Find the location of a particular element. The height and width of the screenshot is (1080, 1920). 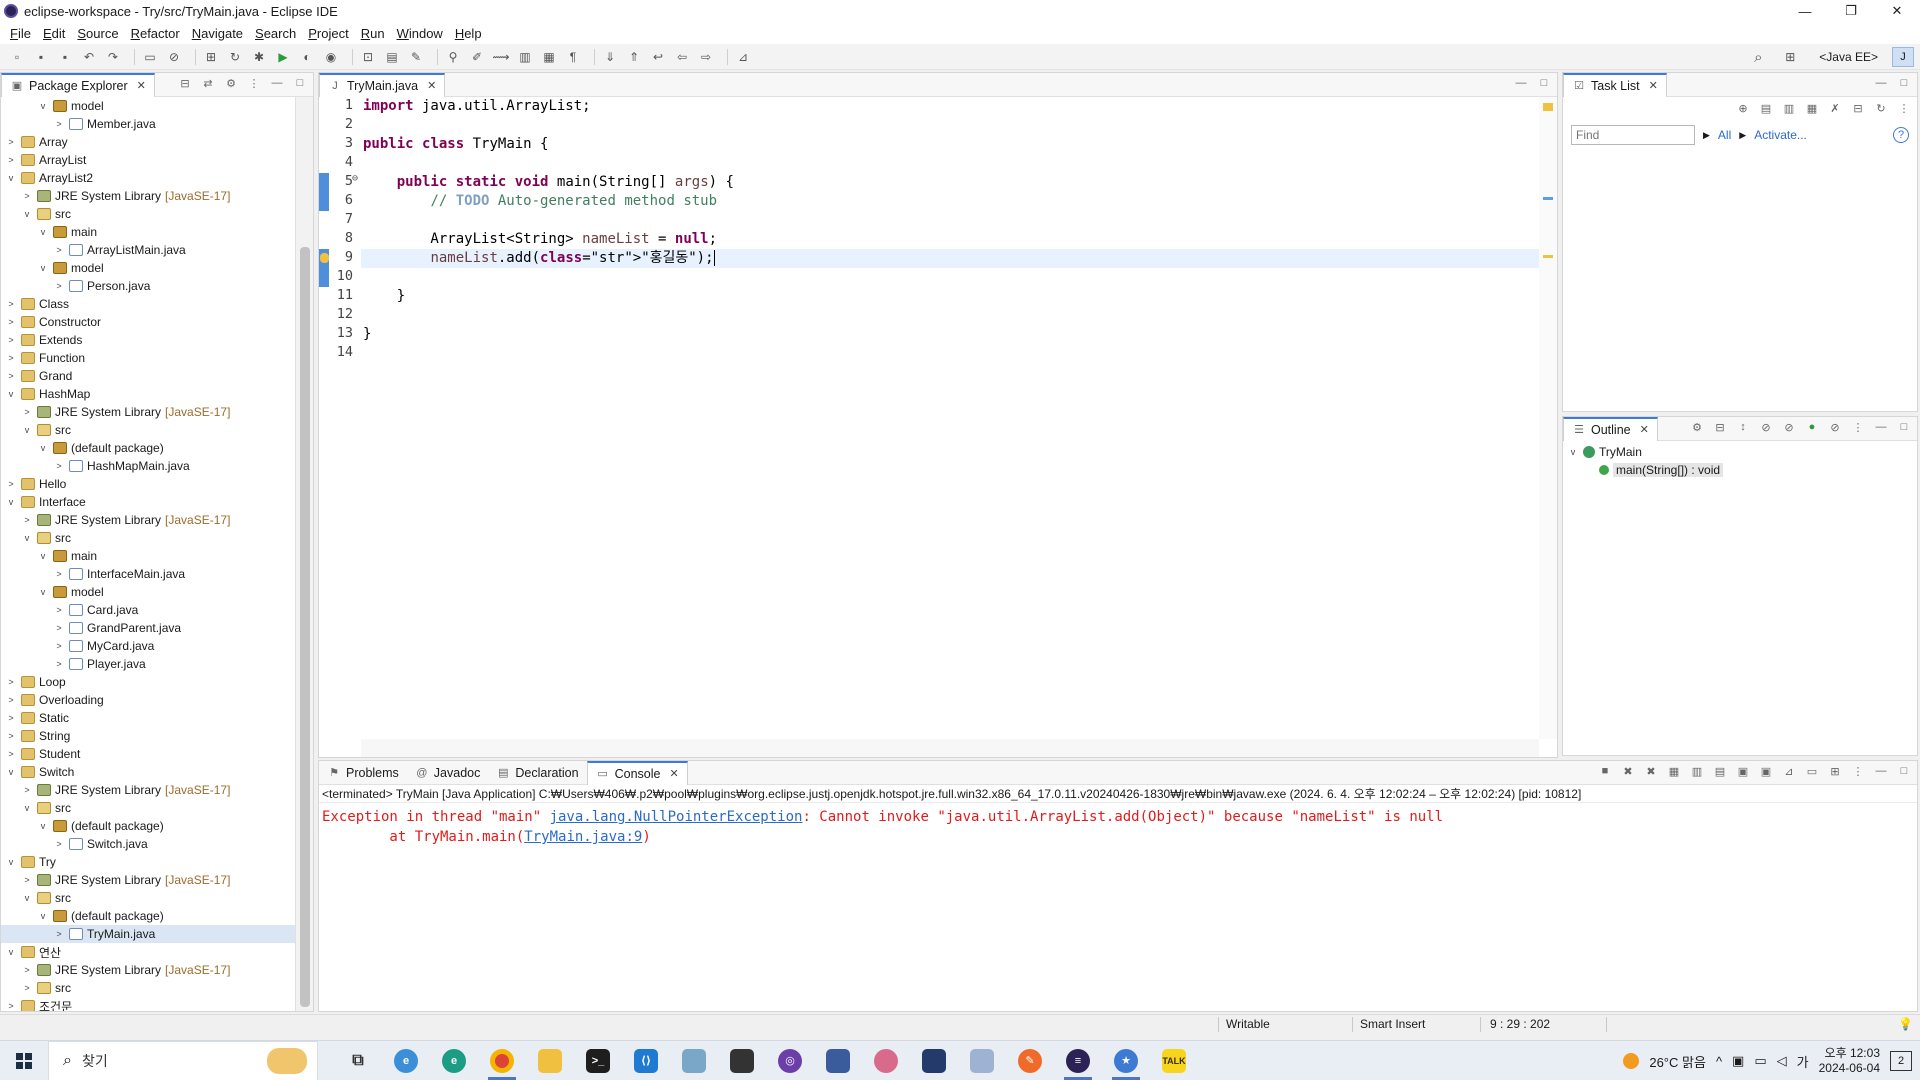

collapse-all-icon: ⊟ is located at coordinates (1720, 427).